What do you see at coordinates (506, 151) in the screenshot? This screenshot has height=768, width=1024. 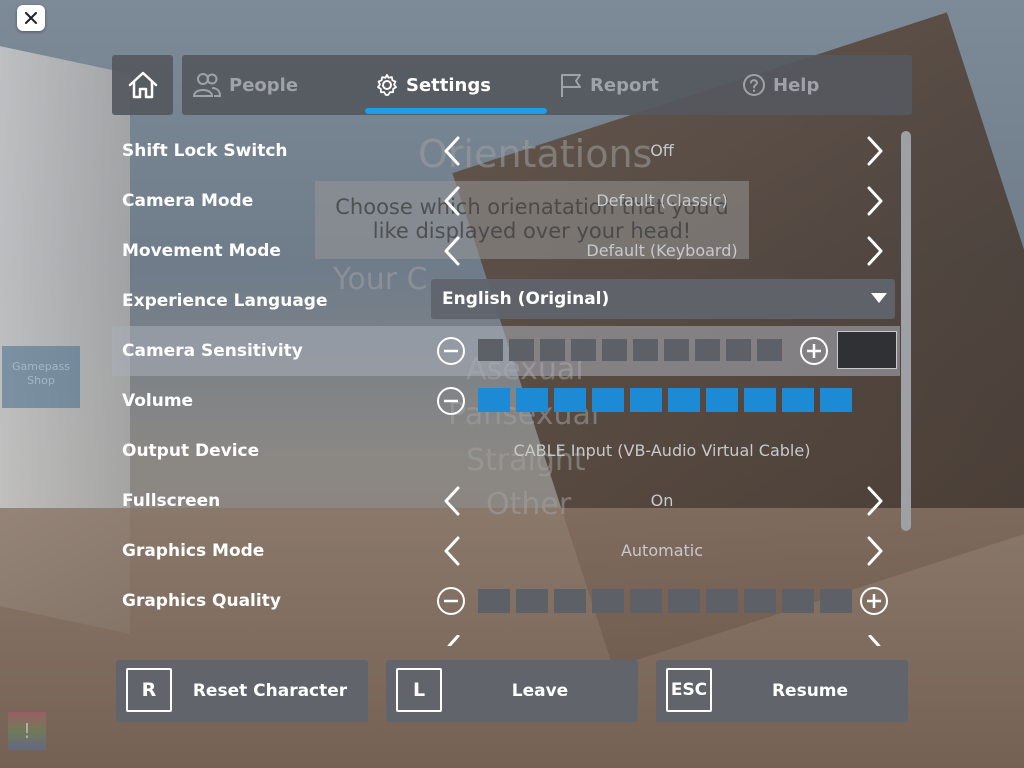 I see `setting-row-shift-lock: Shift Lock Switch Off` at bounding box center [506, 151].